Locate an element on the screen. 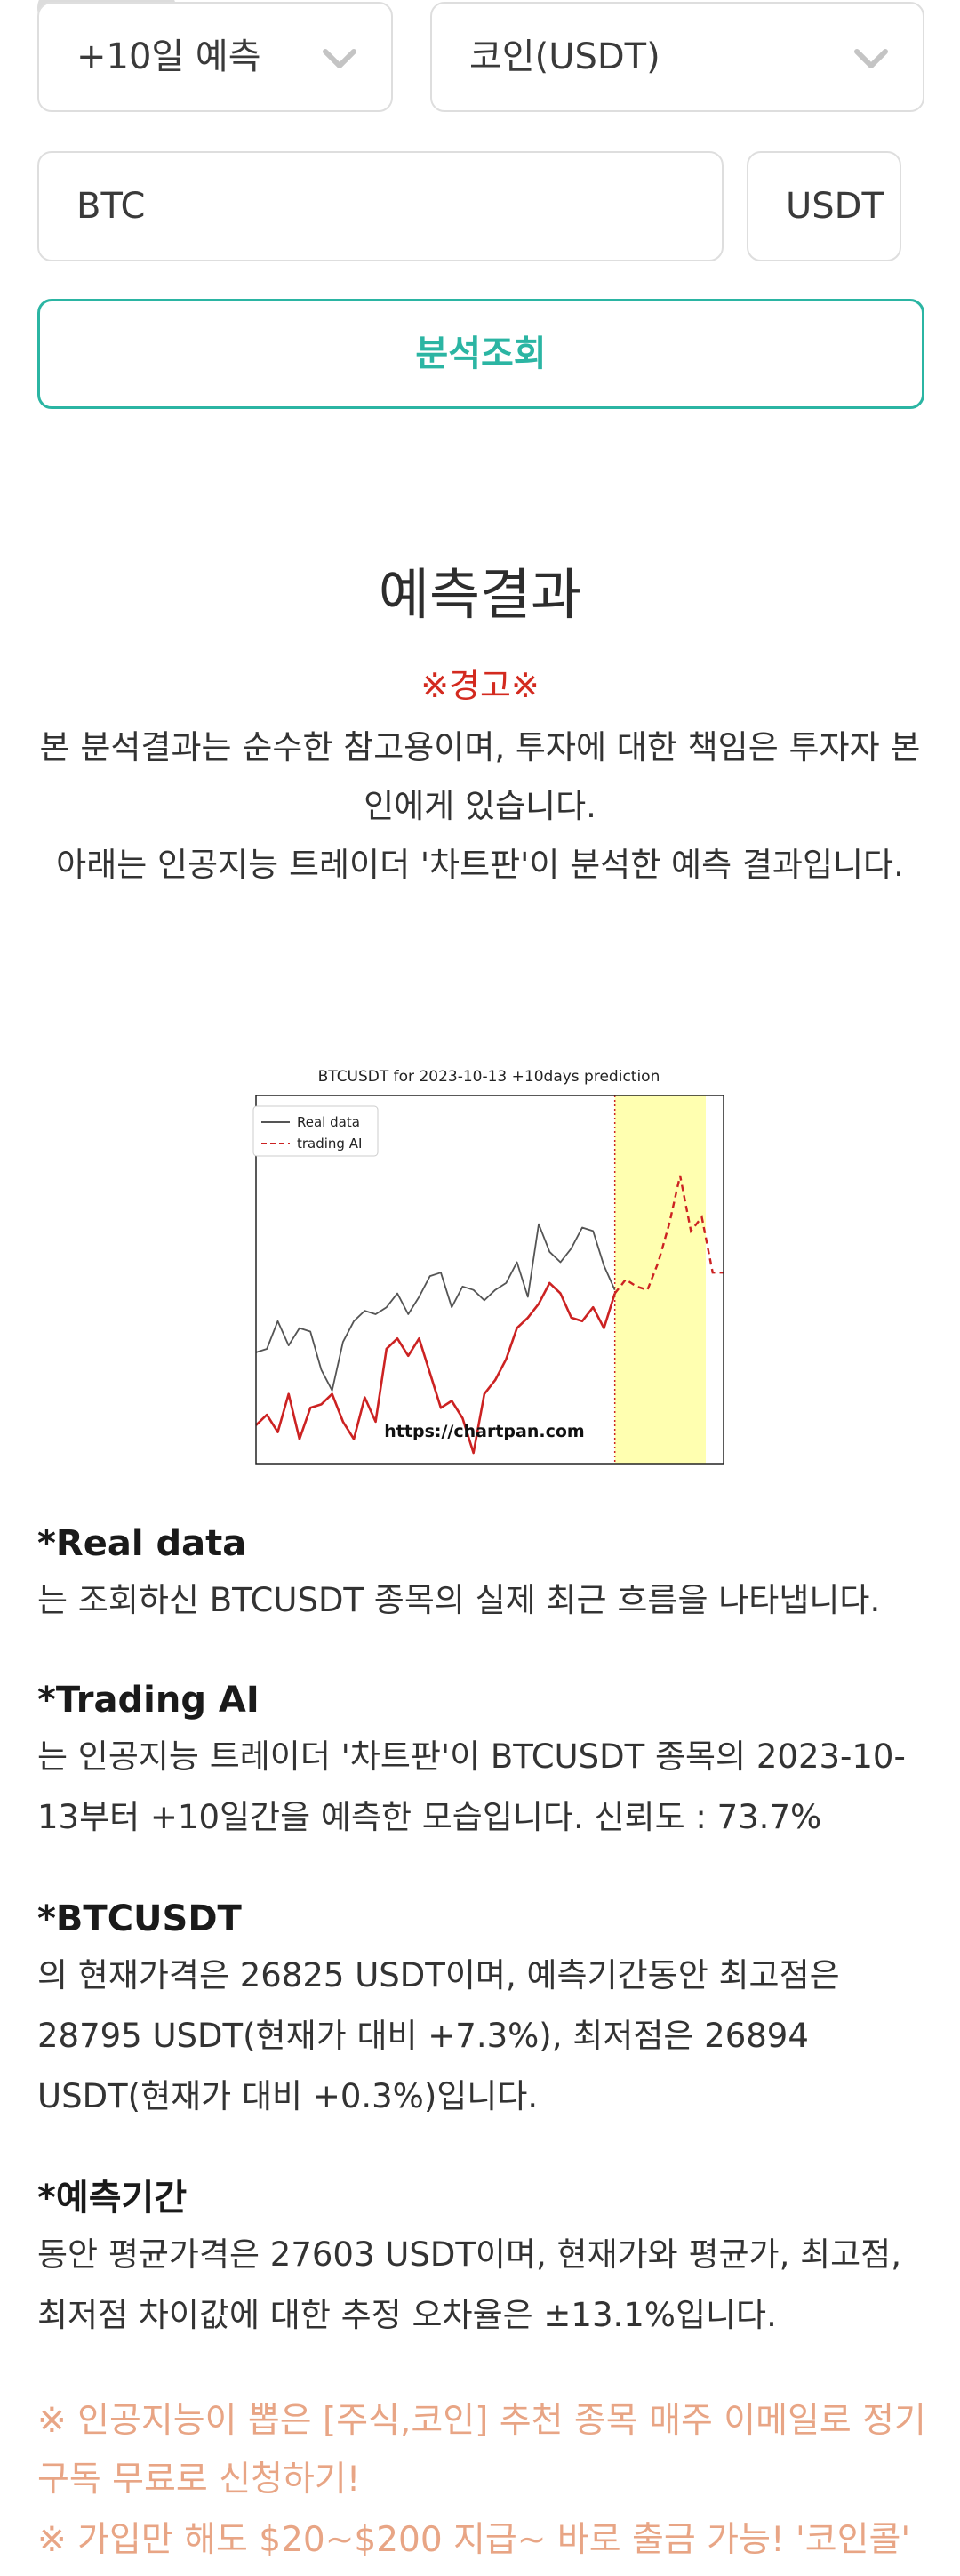  result-title: 예측결과 is located at coordinates (480, 594).